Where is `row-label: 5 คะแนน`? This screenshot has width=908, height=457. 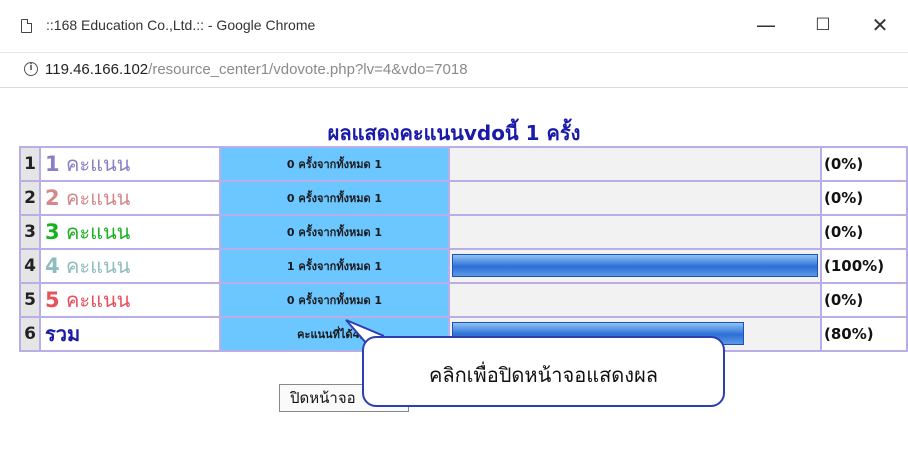
row-label: 5 คะแนน is located at coordinates (130, 300).